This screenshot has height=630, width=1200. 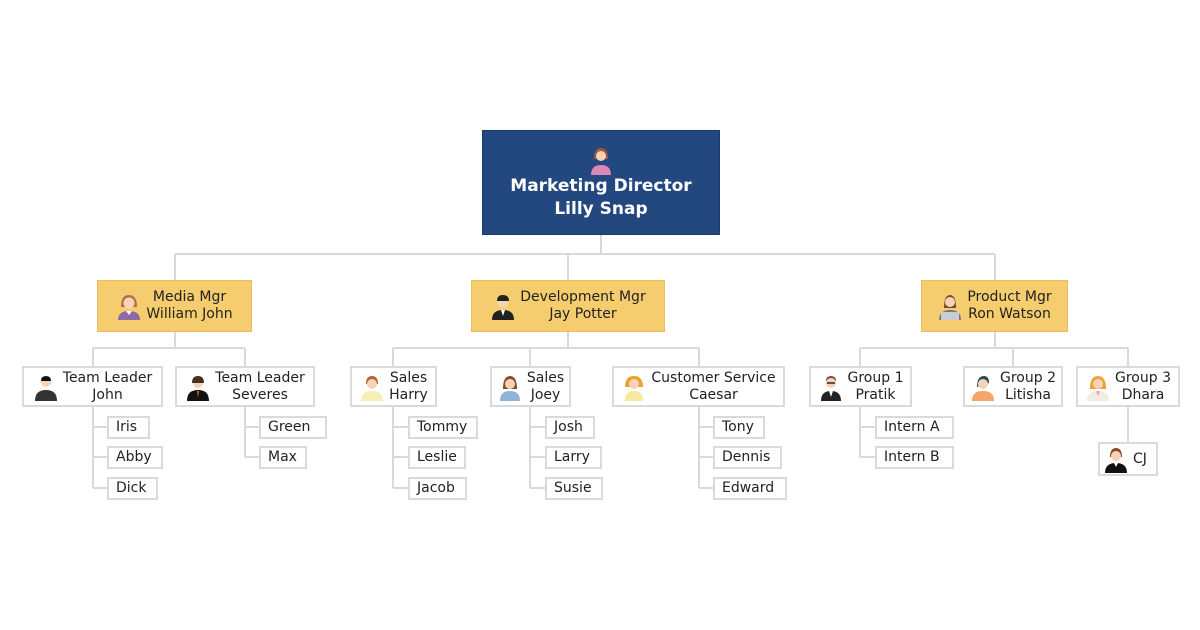 I want to click on member-node: Jacob, so click(x=437, y=488).